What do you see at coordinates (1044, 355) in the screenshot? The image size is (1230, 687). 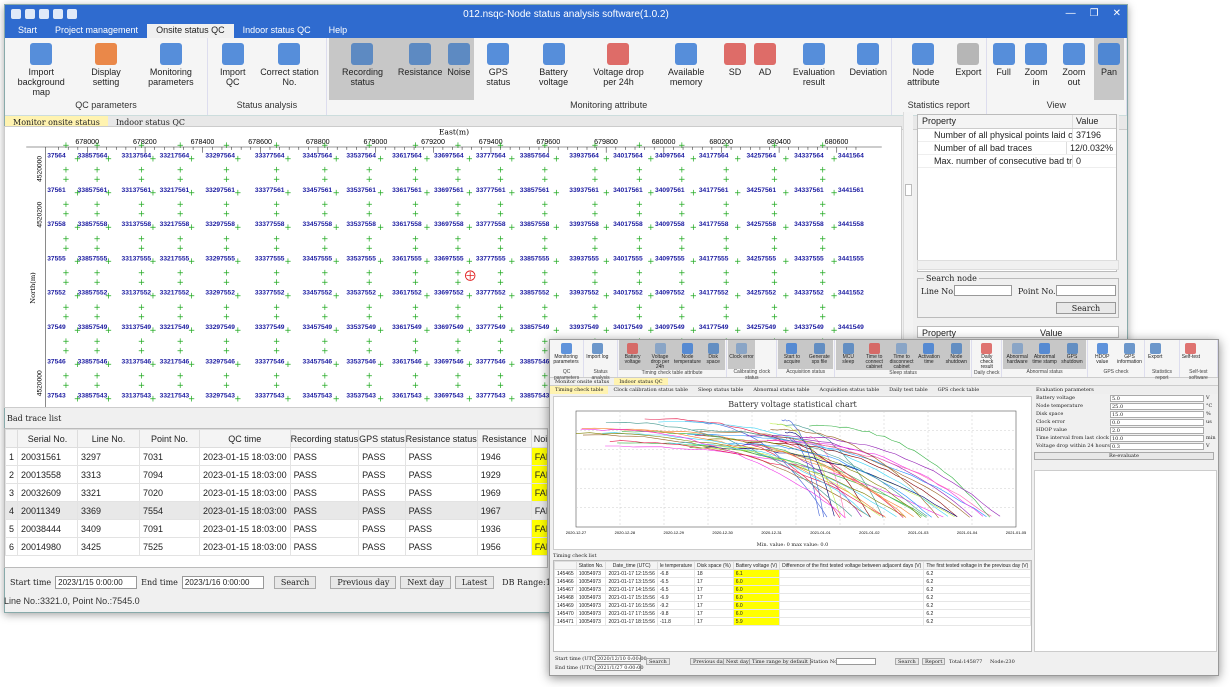 I see `indoor-abnormal-time-stamp-button: Abnormal time stamp` at bounding box center [1044, 355].